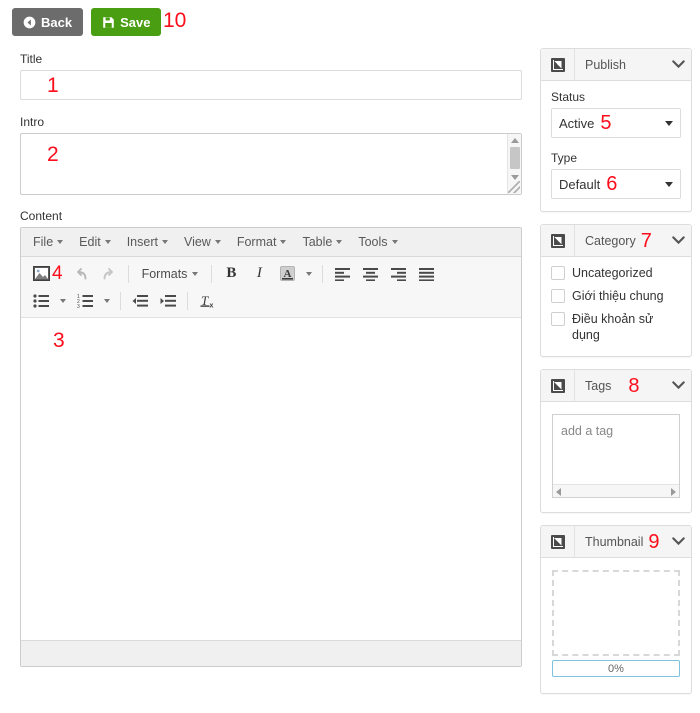  I want to click on scroll-down-arrow-icon, so click(515, 177).